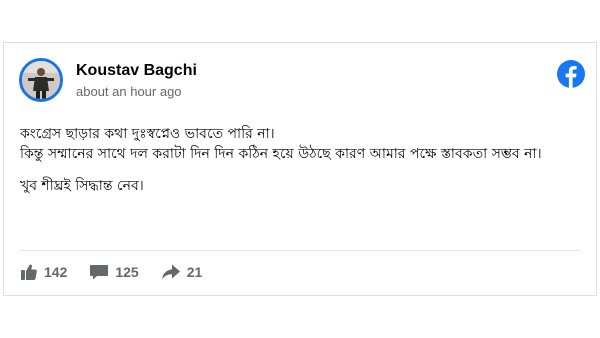 Image resolution: width=600 pixels, height=338 pixels. Describe the element at coordinates (182, 272) in the screenshot. I see `share-stat: 21` at that location.